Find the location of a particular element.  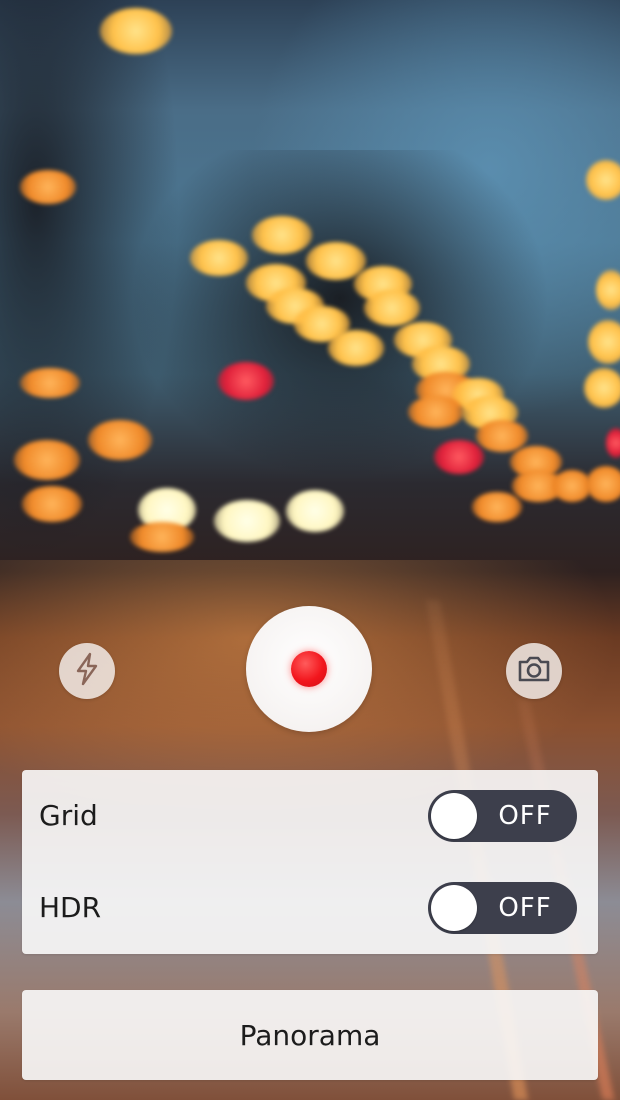

panorama-label: Panorama is located at coordinates (310, 1035).